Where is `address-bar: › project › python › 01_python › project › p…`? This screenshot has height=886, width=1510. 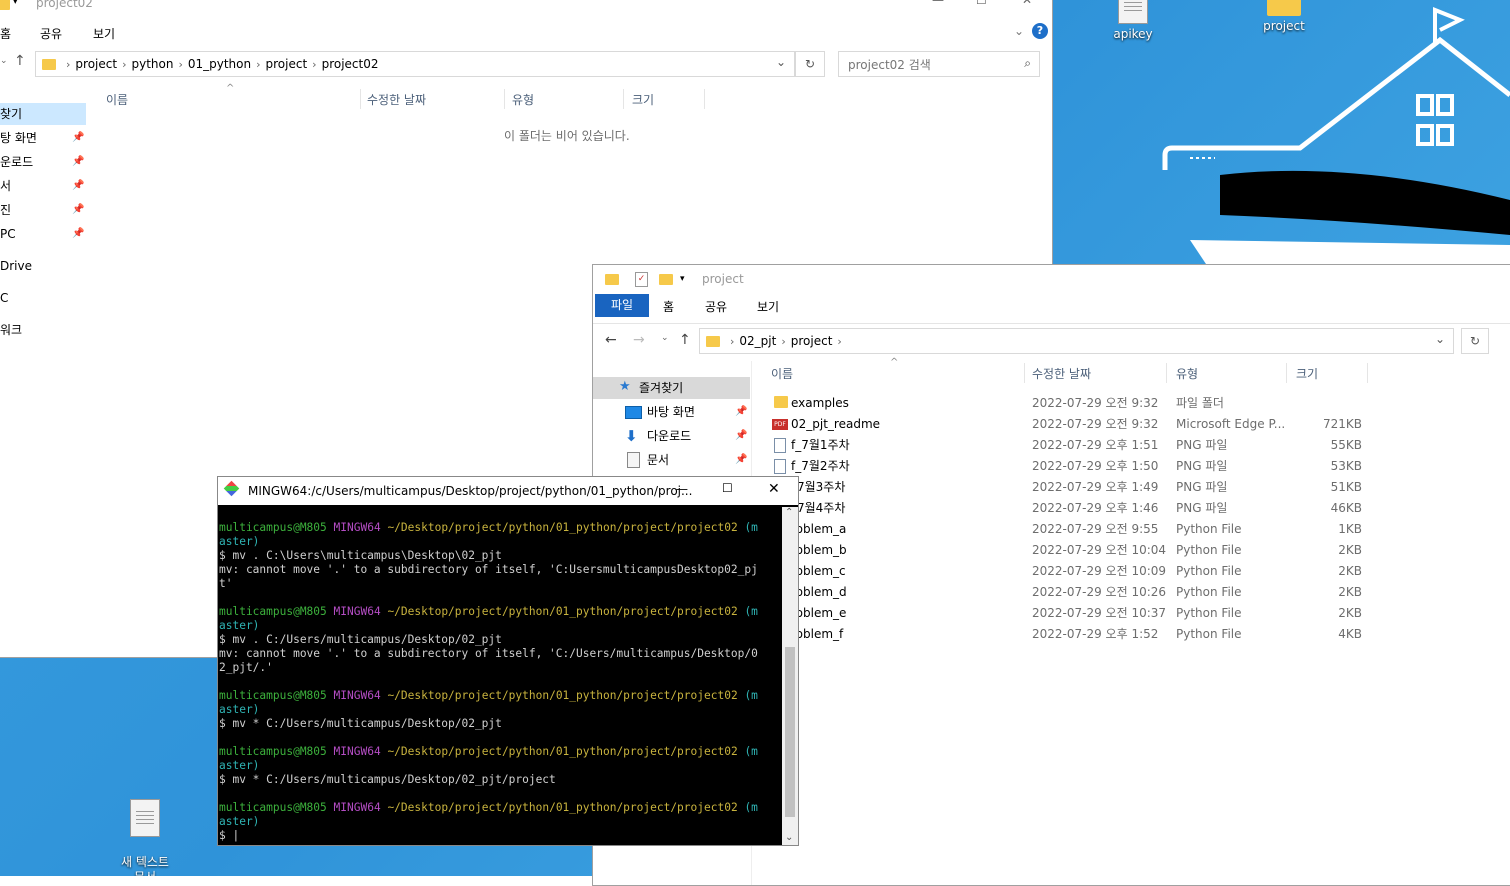 address-bar: › project › python › 01_python › project › p… is located at coordinates (415, 64).